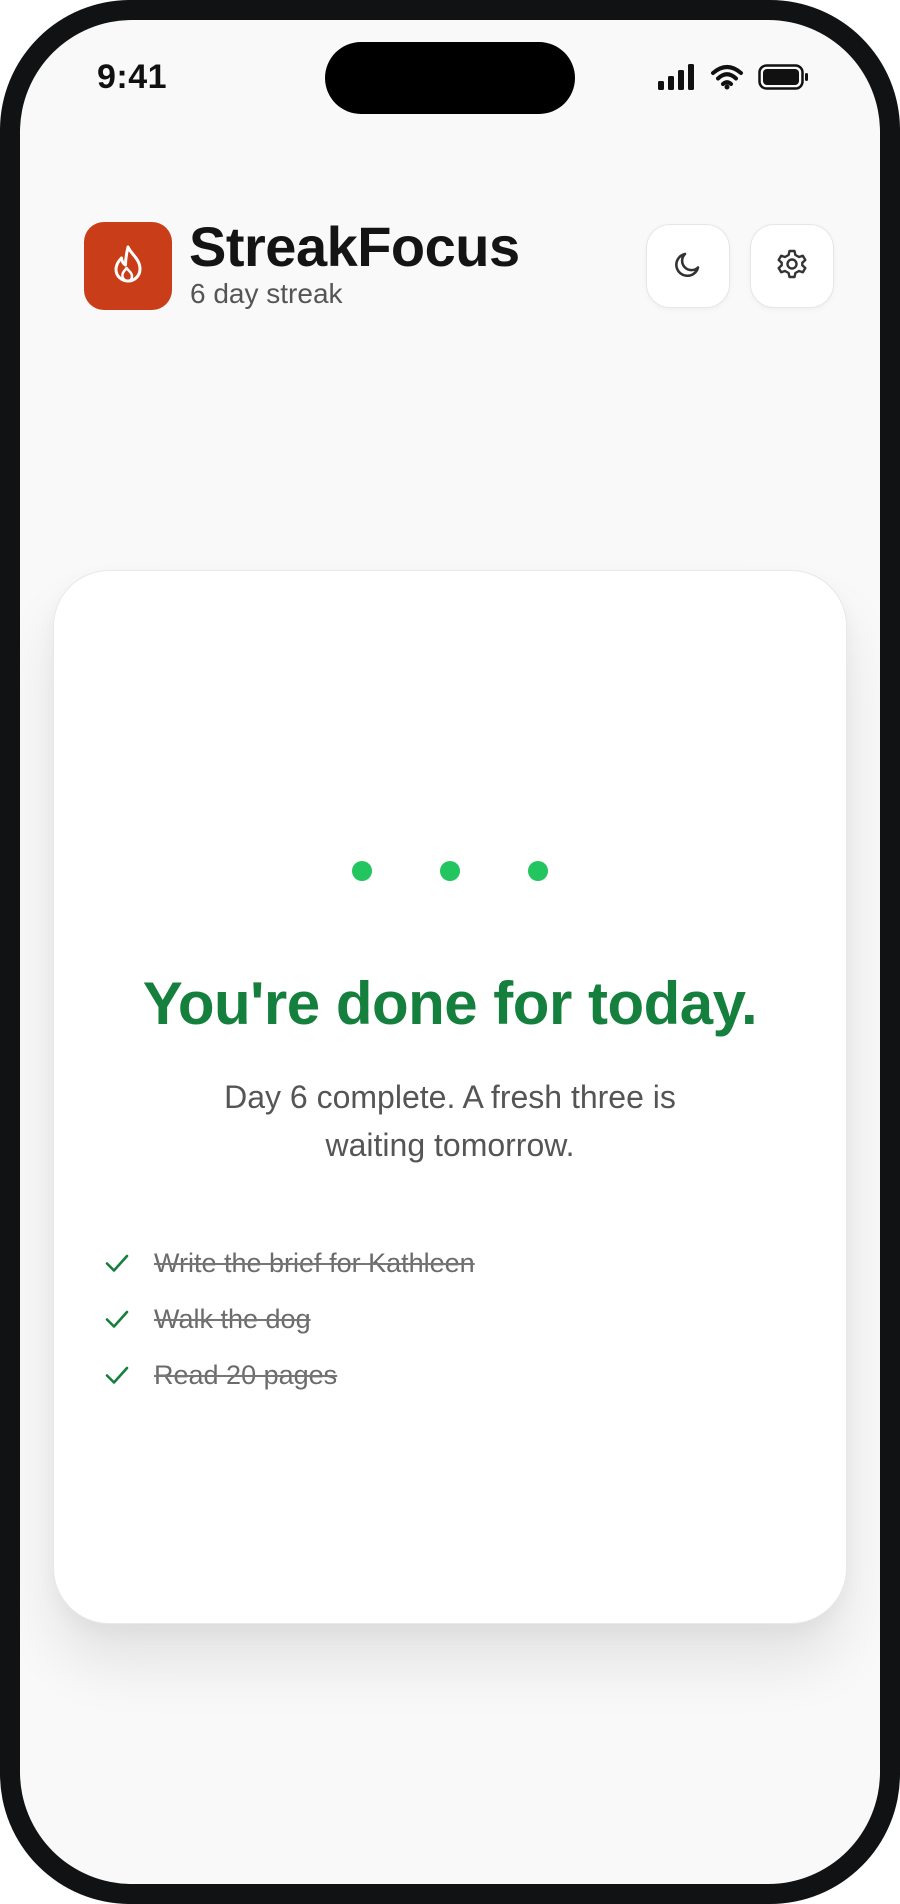 This screenshot has height=1904, width=900. What do you see at coordinates (246, 1374) in the screenshot?
I see `task-label: Read 20 pages` at bounding box center [246, 1374].